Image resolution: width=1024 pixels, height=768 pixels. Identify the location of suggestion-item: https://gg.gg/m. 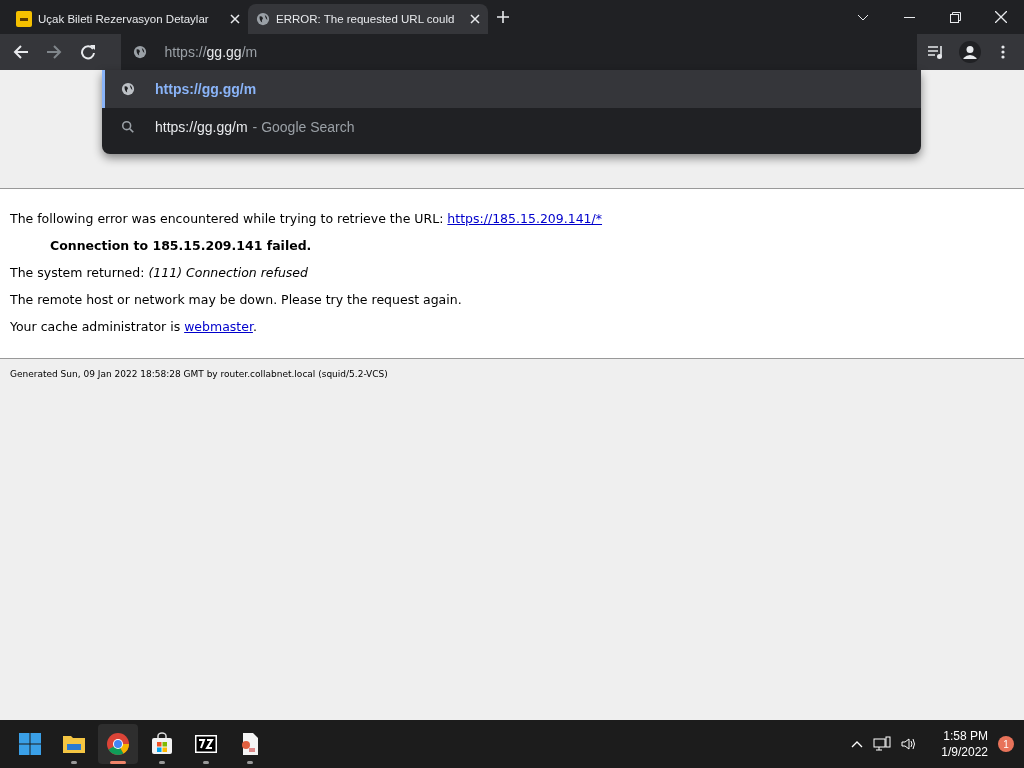
(511, 89).